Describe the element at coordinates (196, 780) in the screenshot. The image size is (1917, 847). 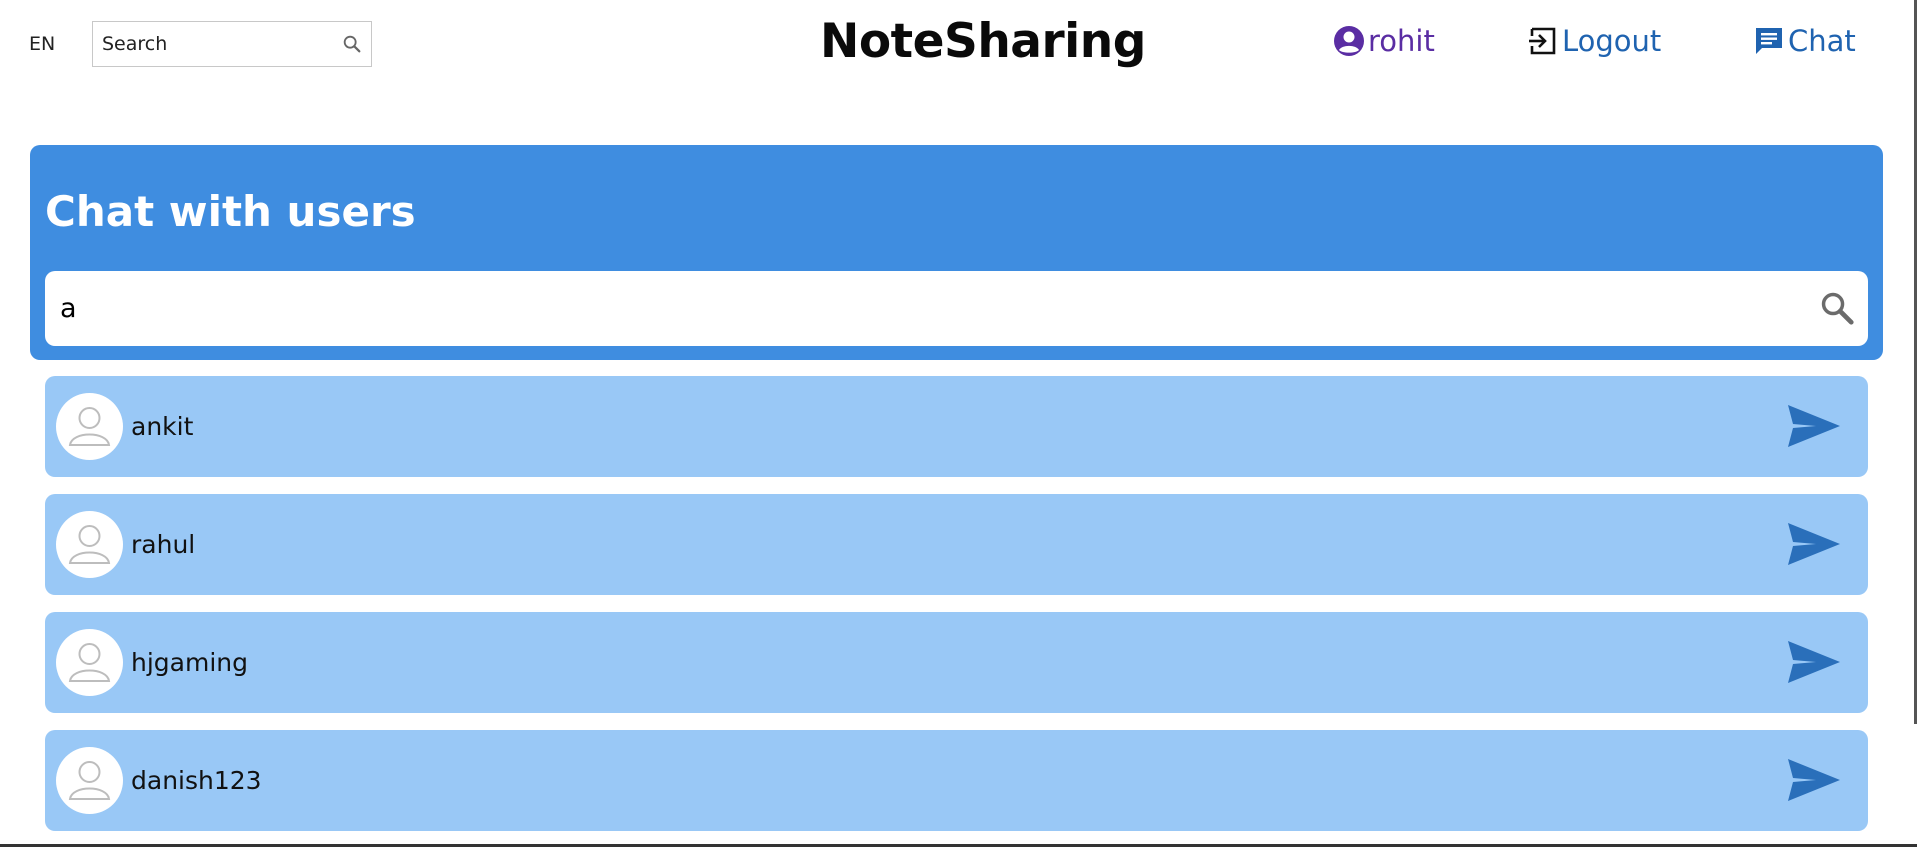
I see `user-name: danish123` at that location.